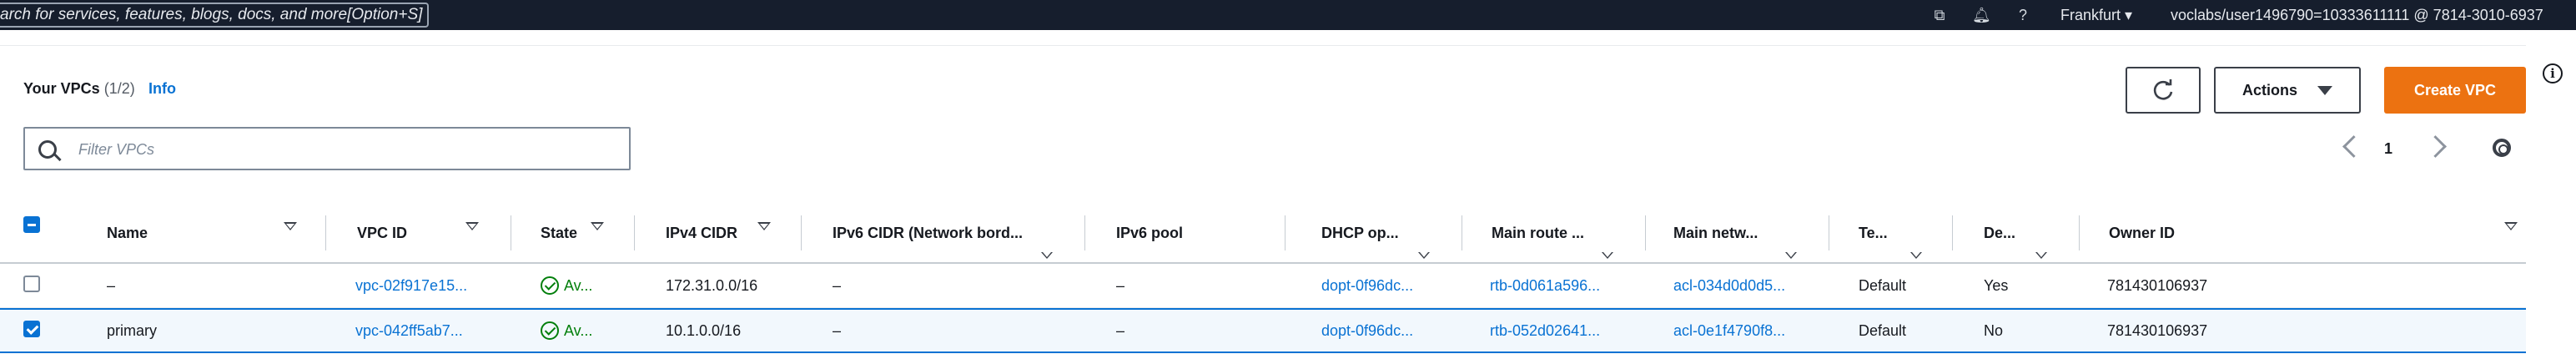 The image size is (2576, 354). I want to click on column-header-ipv4-cidr: IPv4 CIDR, so click(701, 233).